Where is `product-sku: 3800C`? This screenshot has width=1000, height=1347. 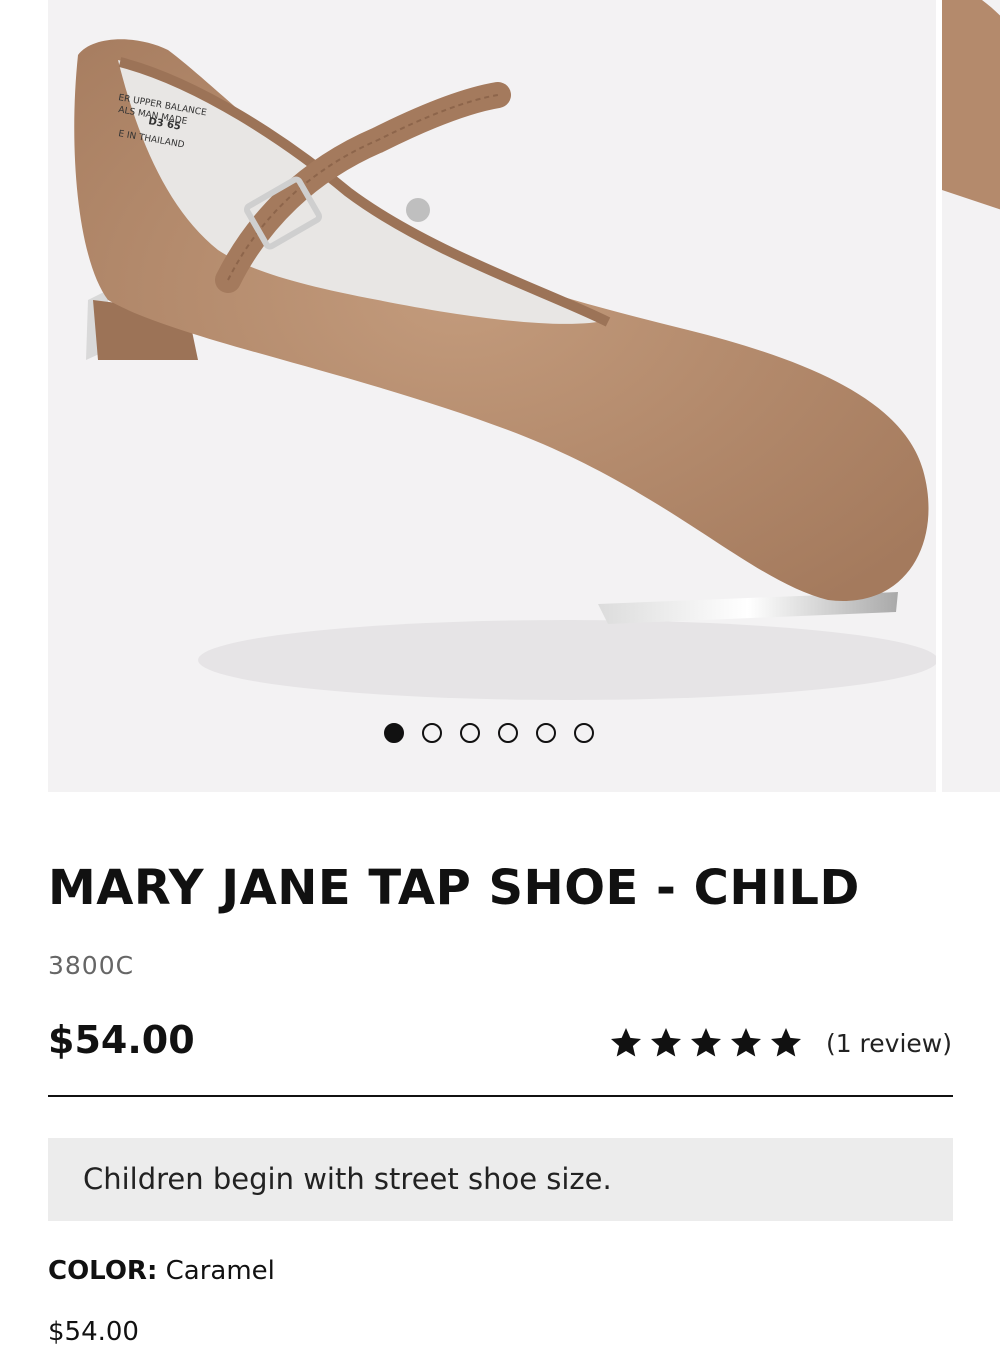
product-sku: 3800C is located at coordinates (91, 965).